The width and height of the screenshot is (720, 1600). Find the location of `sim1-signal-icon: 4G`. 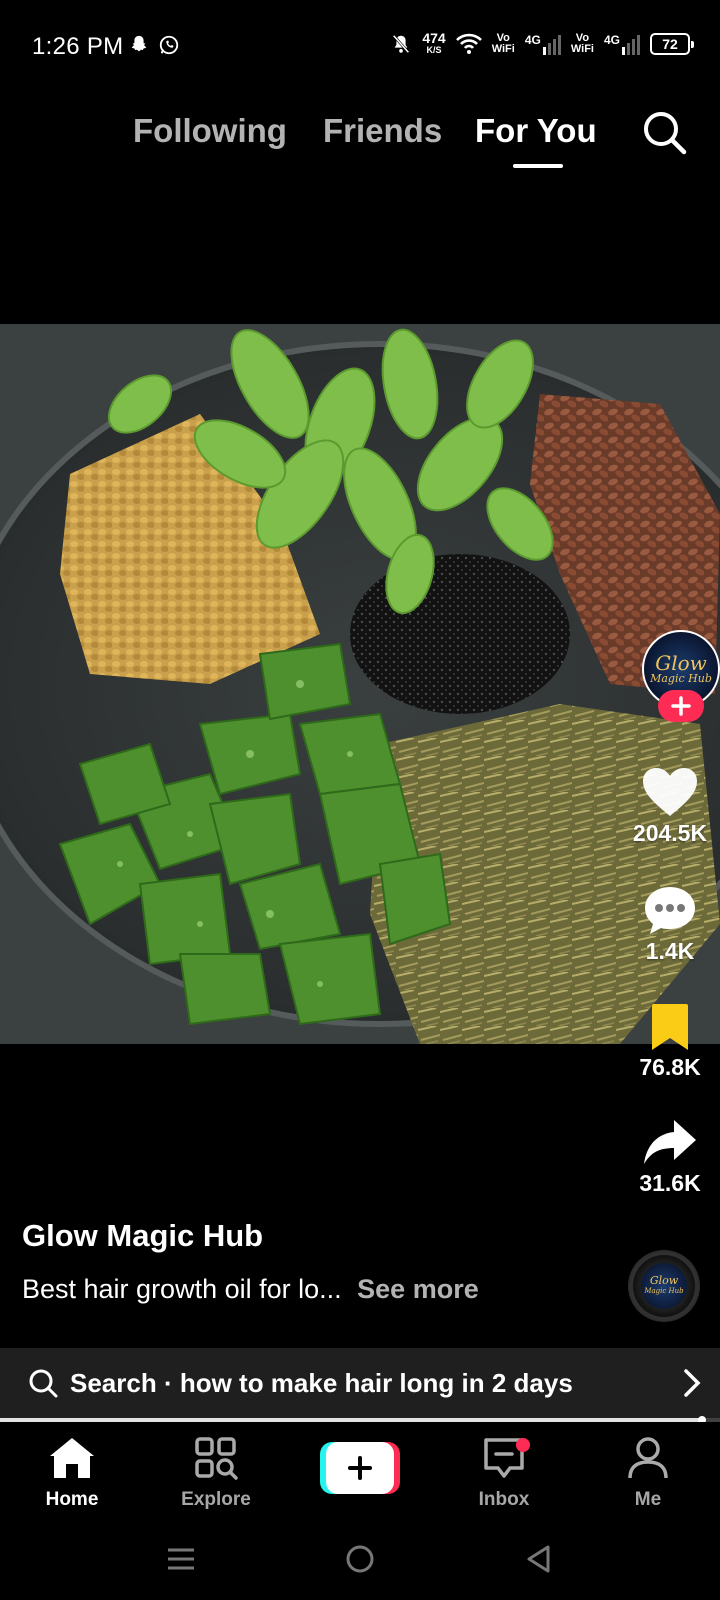

sim1-signal-icon: 4G is located at coordinates (543, 44).